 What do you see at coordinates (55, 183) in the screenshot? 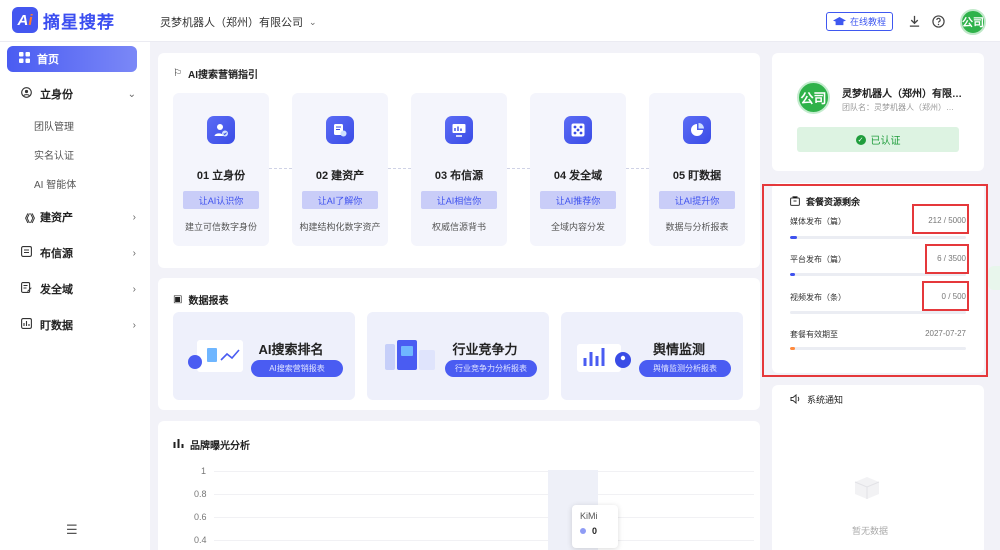
I see `sidebar-subitem-agent: AI 智能体` at bounding box center [55, 183].